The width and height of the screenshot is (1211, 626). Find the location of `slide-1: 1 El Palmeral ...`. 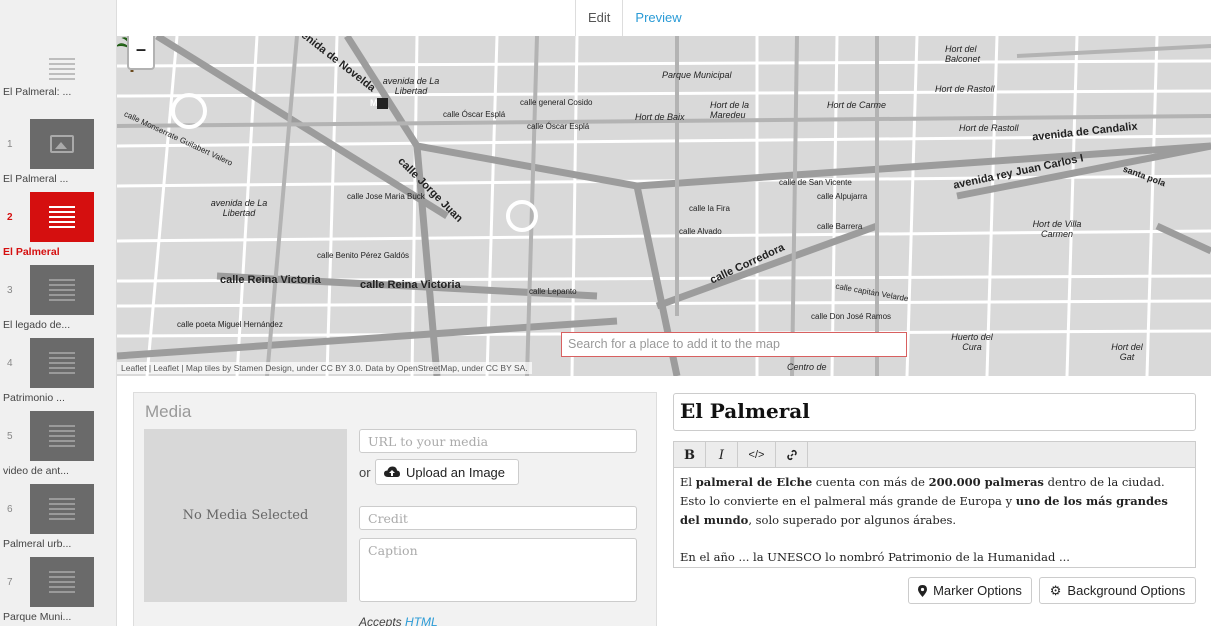

slide-1: 1 El Palmeral ... is located at coordinates (58, 155).